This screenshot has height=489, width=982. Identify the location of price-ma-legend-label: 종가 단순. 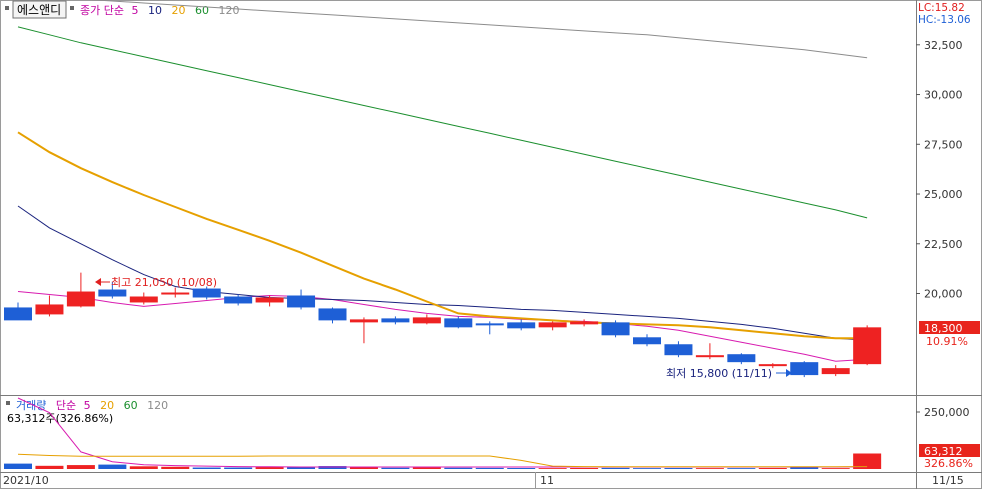
(102, 10).